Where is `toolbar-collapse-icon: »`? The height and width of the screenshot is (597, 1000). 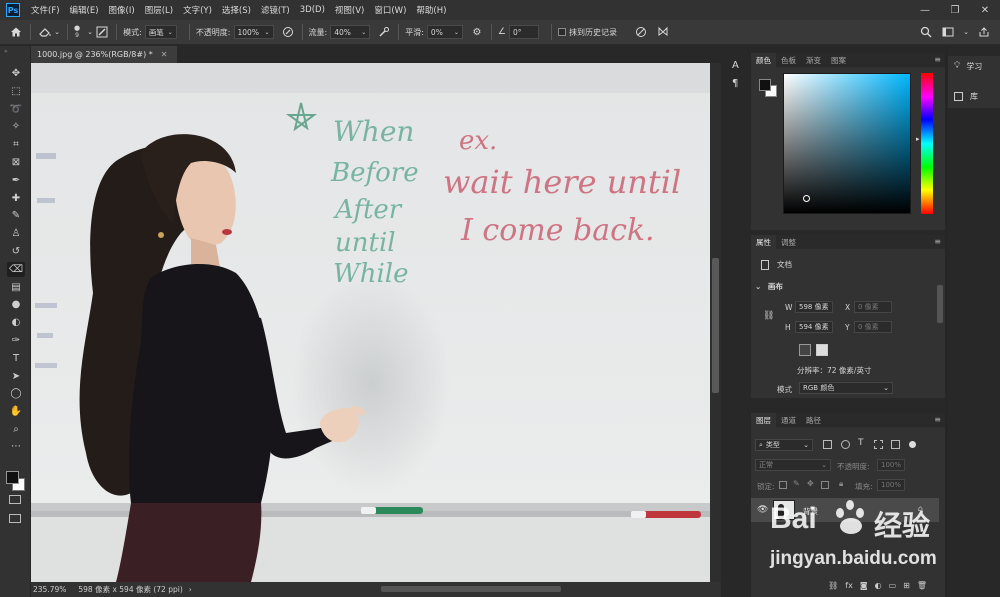
toolbar-collapse-icon: » is located at coordinates (6, 51).